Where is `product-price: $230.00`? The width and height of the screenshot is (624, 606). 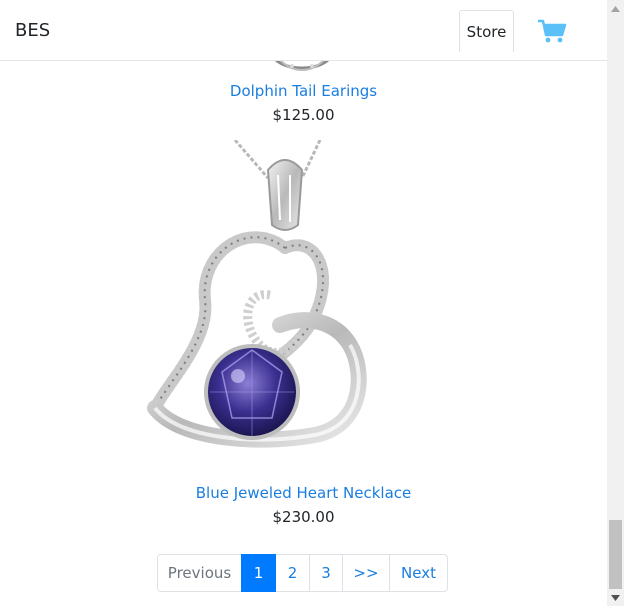 product-price: $230.00 is located at coordinates (303, 517).